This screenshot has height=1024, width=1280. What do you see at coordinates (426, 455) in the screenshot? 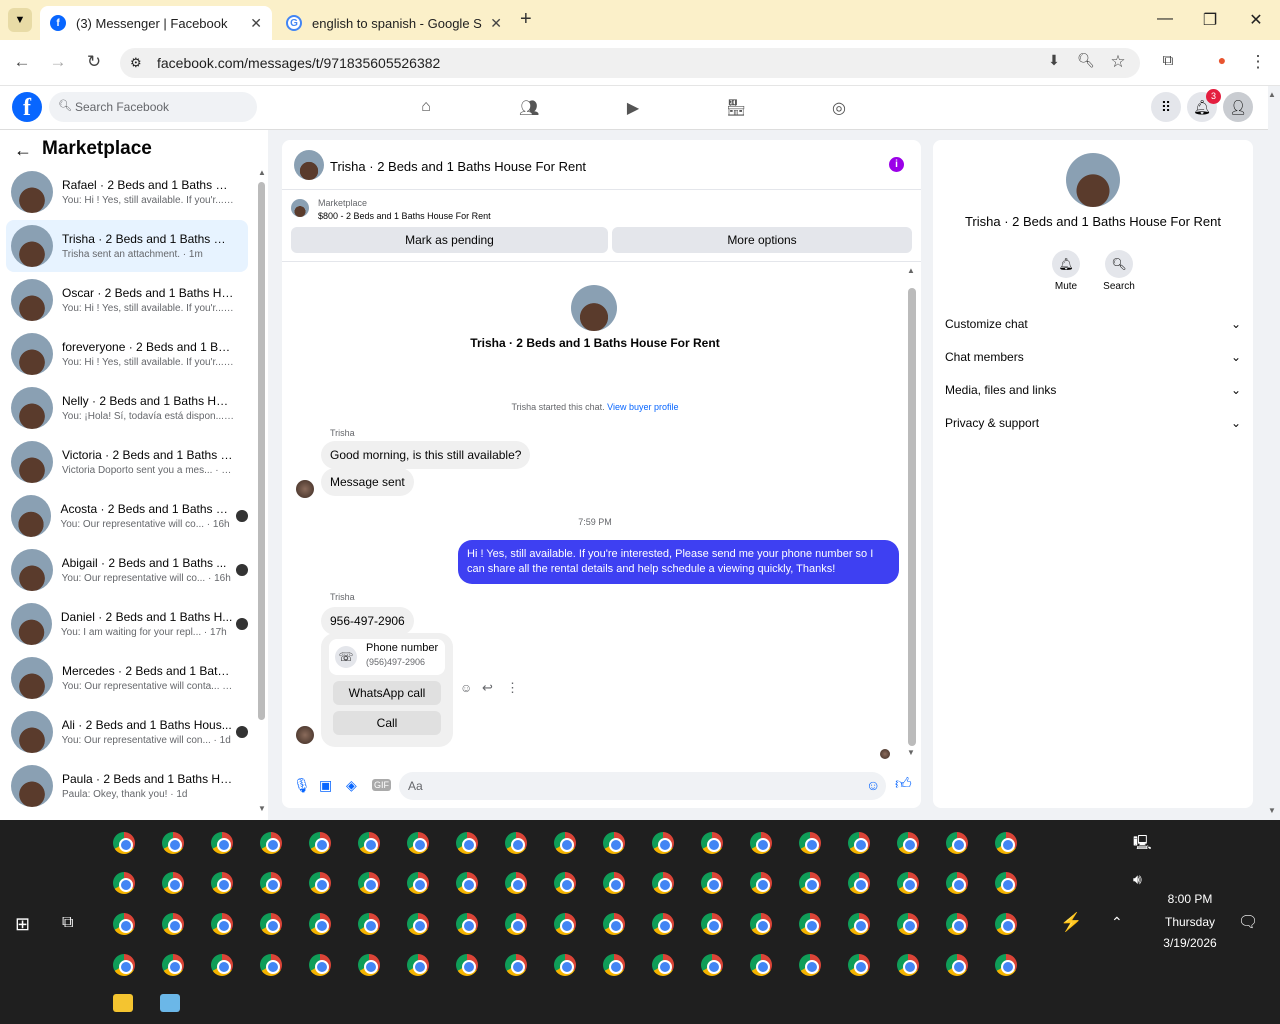
I see `message-bubble: Good morning, is this still available?` at bounding box center [426, 455].